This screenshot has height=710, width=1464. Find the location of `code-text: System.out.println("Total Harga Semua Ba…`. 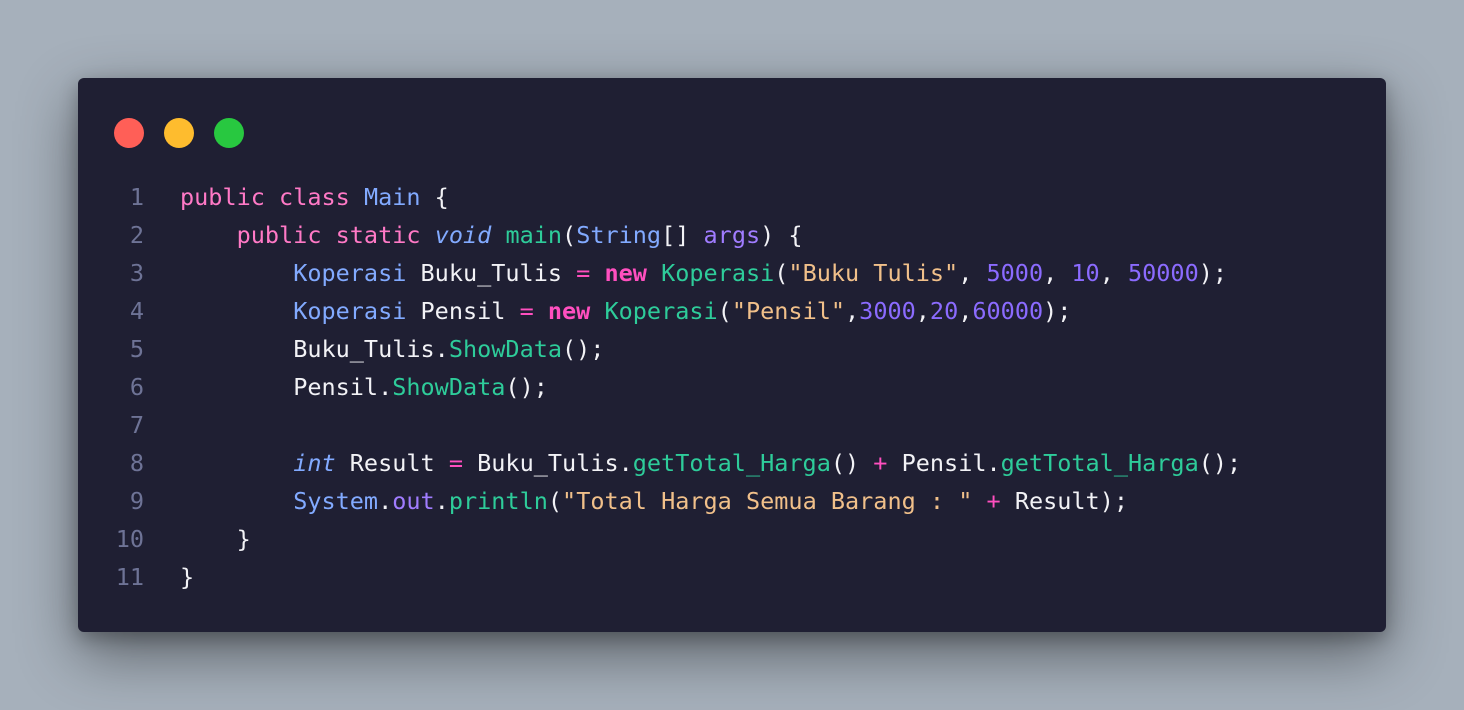

code-text: System.out.println("Total Harga Semua Ba… is located at coordinates (654, 501).